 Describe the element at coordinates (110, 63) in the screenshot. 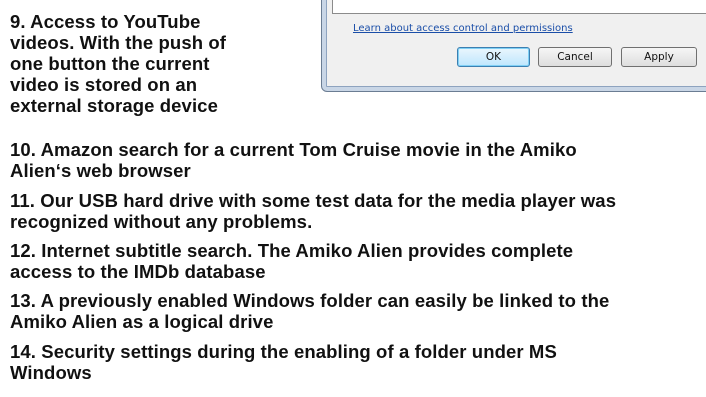

I see `caption-line: one button the current` at that location.